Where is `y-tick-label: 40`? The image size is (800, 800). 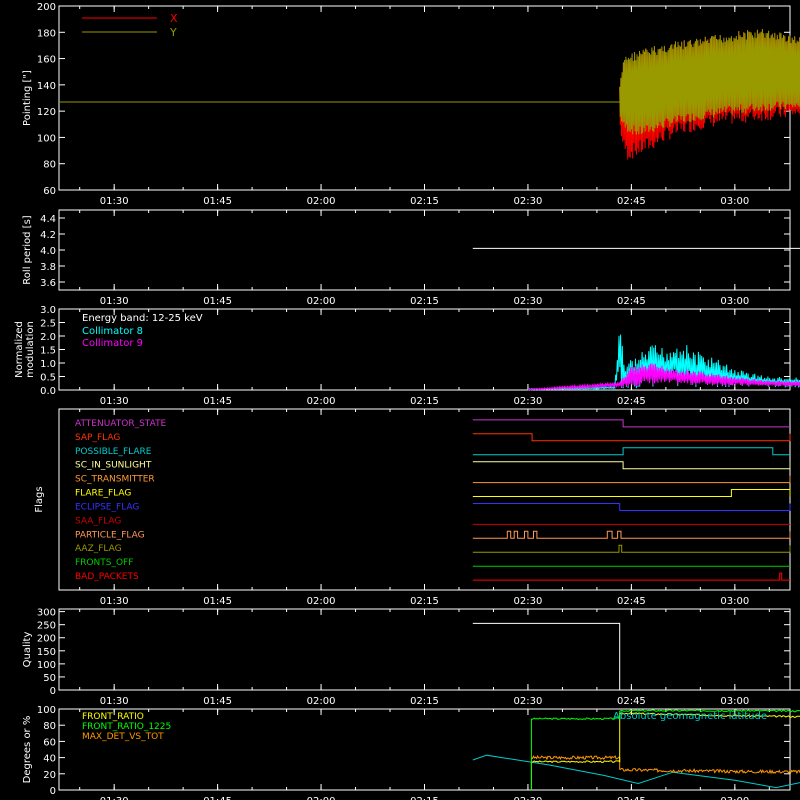 y-tick-label: 40 is located at coordinates (49, 759).